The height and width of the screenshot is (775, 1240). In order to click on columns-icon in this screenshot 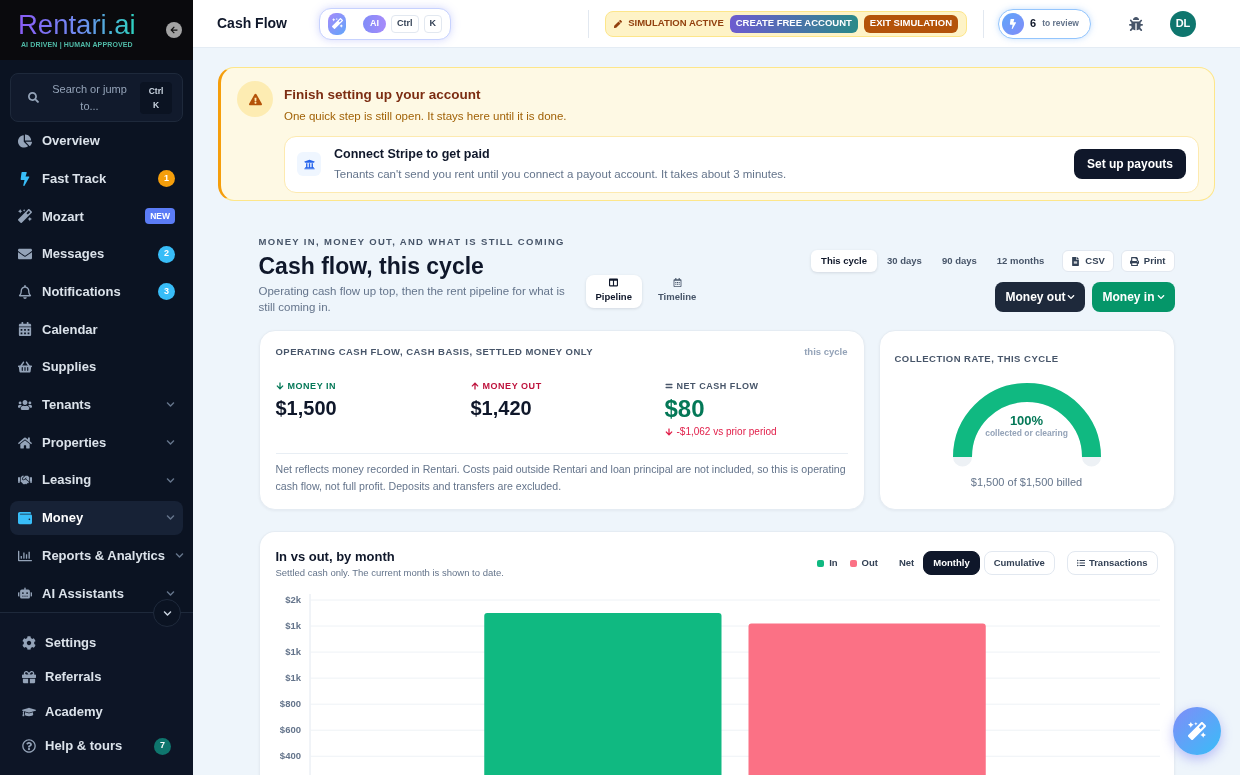, I will do `click(614, 283)`.